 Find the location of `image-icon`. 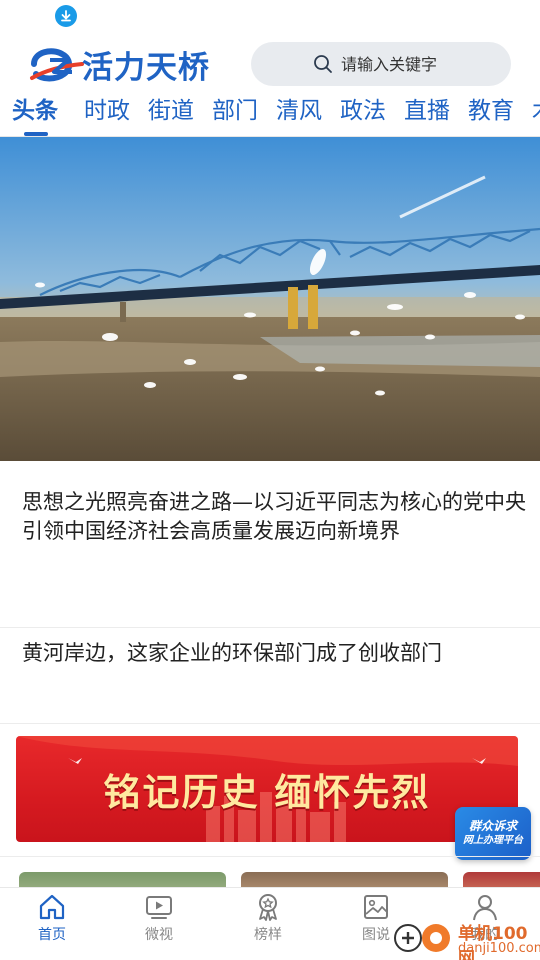

image-icon is located at coordinates (376, 907).